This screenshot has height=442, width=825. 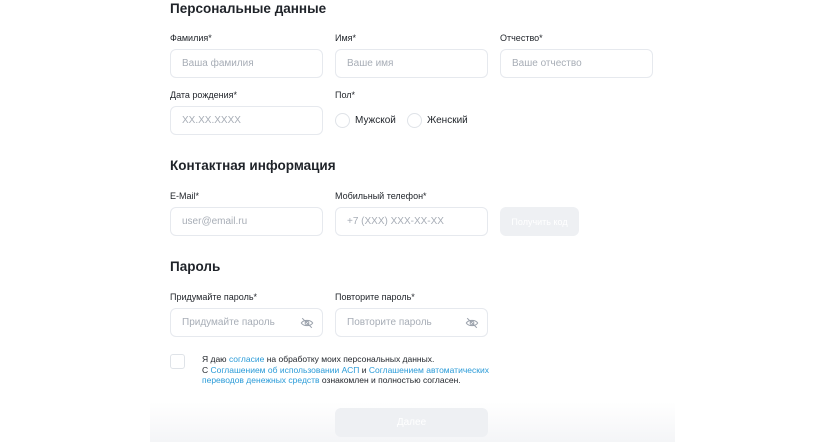 What do you see at coordinates (411, 422) in the screenshot?
I see `next-button: Далее` at bounding box center [411, 422].